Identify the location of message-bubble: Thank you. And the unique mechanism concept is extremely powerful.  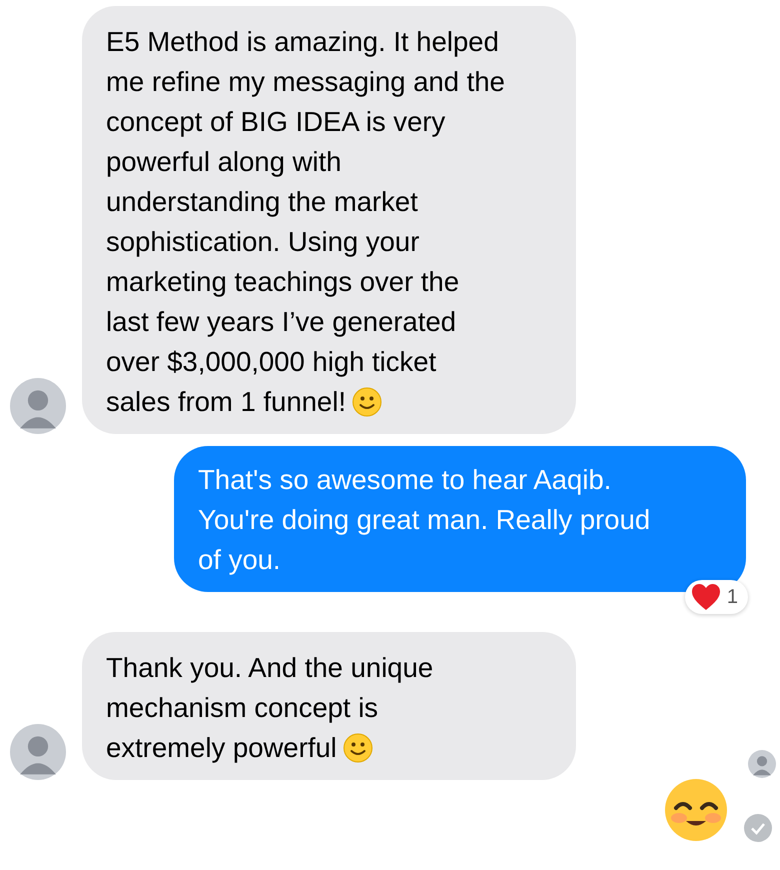
(329, 706).